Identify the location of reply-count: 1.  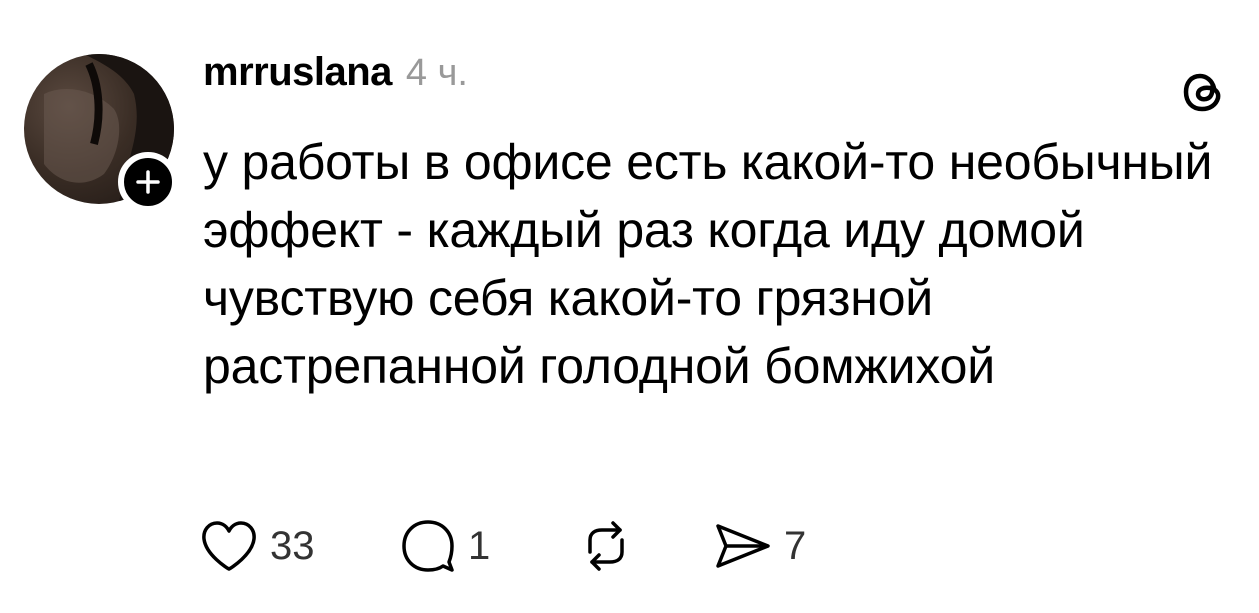
(479, 545).